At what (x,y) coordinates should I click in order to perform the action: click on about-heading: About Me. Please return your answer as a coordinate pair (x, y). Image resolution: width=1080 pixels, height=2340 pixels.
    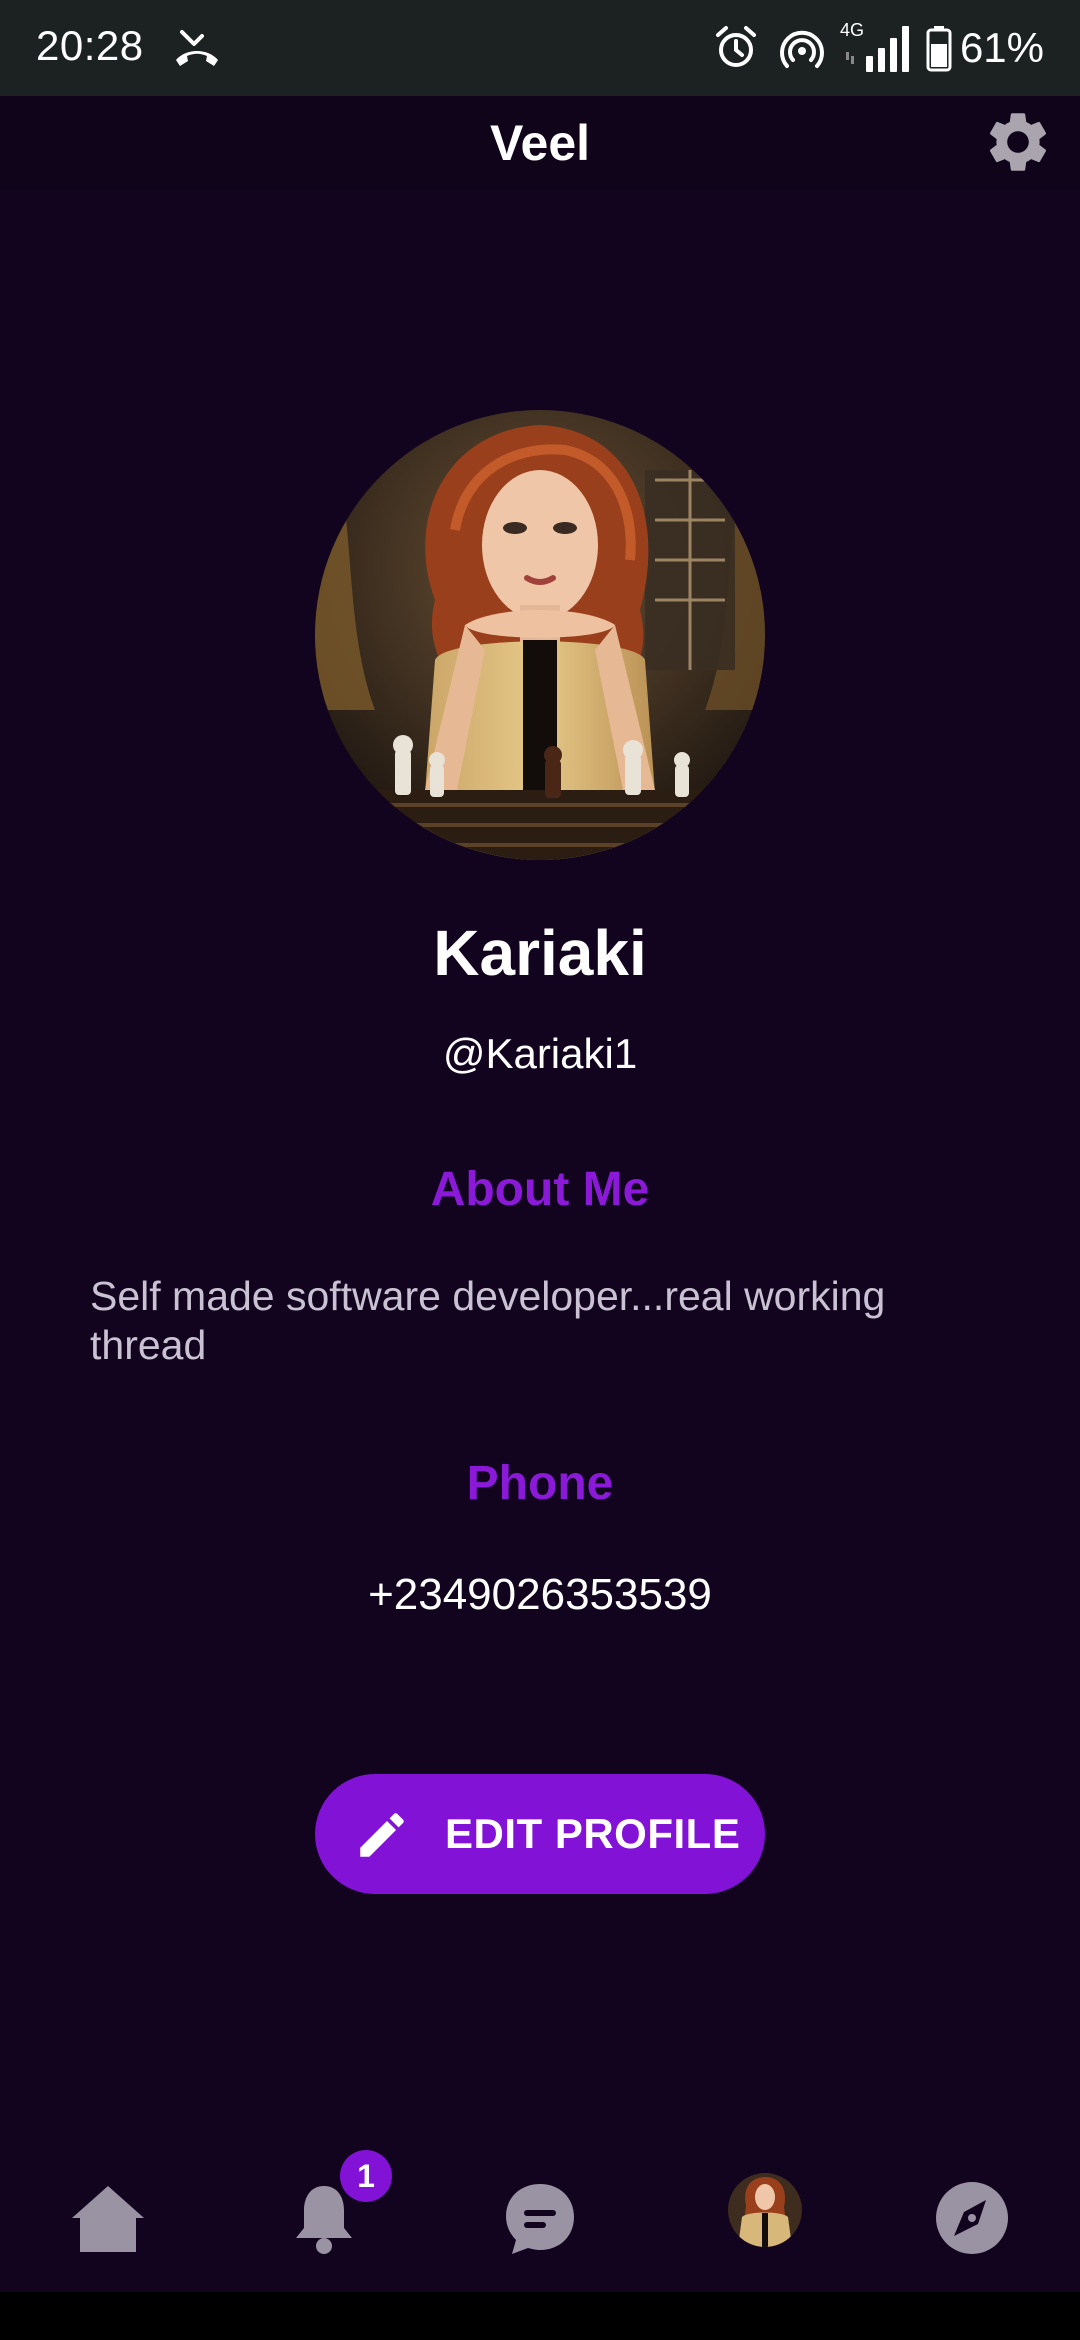
    Looking at the image, I should click on (540, 1189).